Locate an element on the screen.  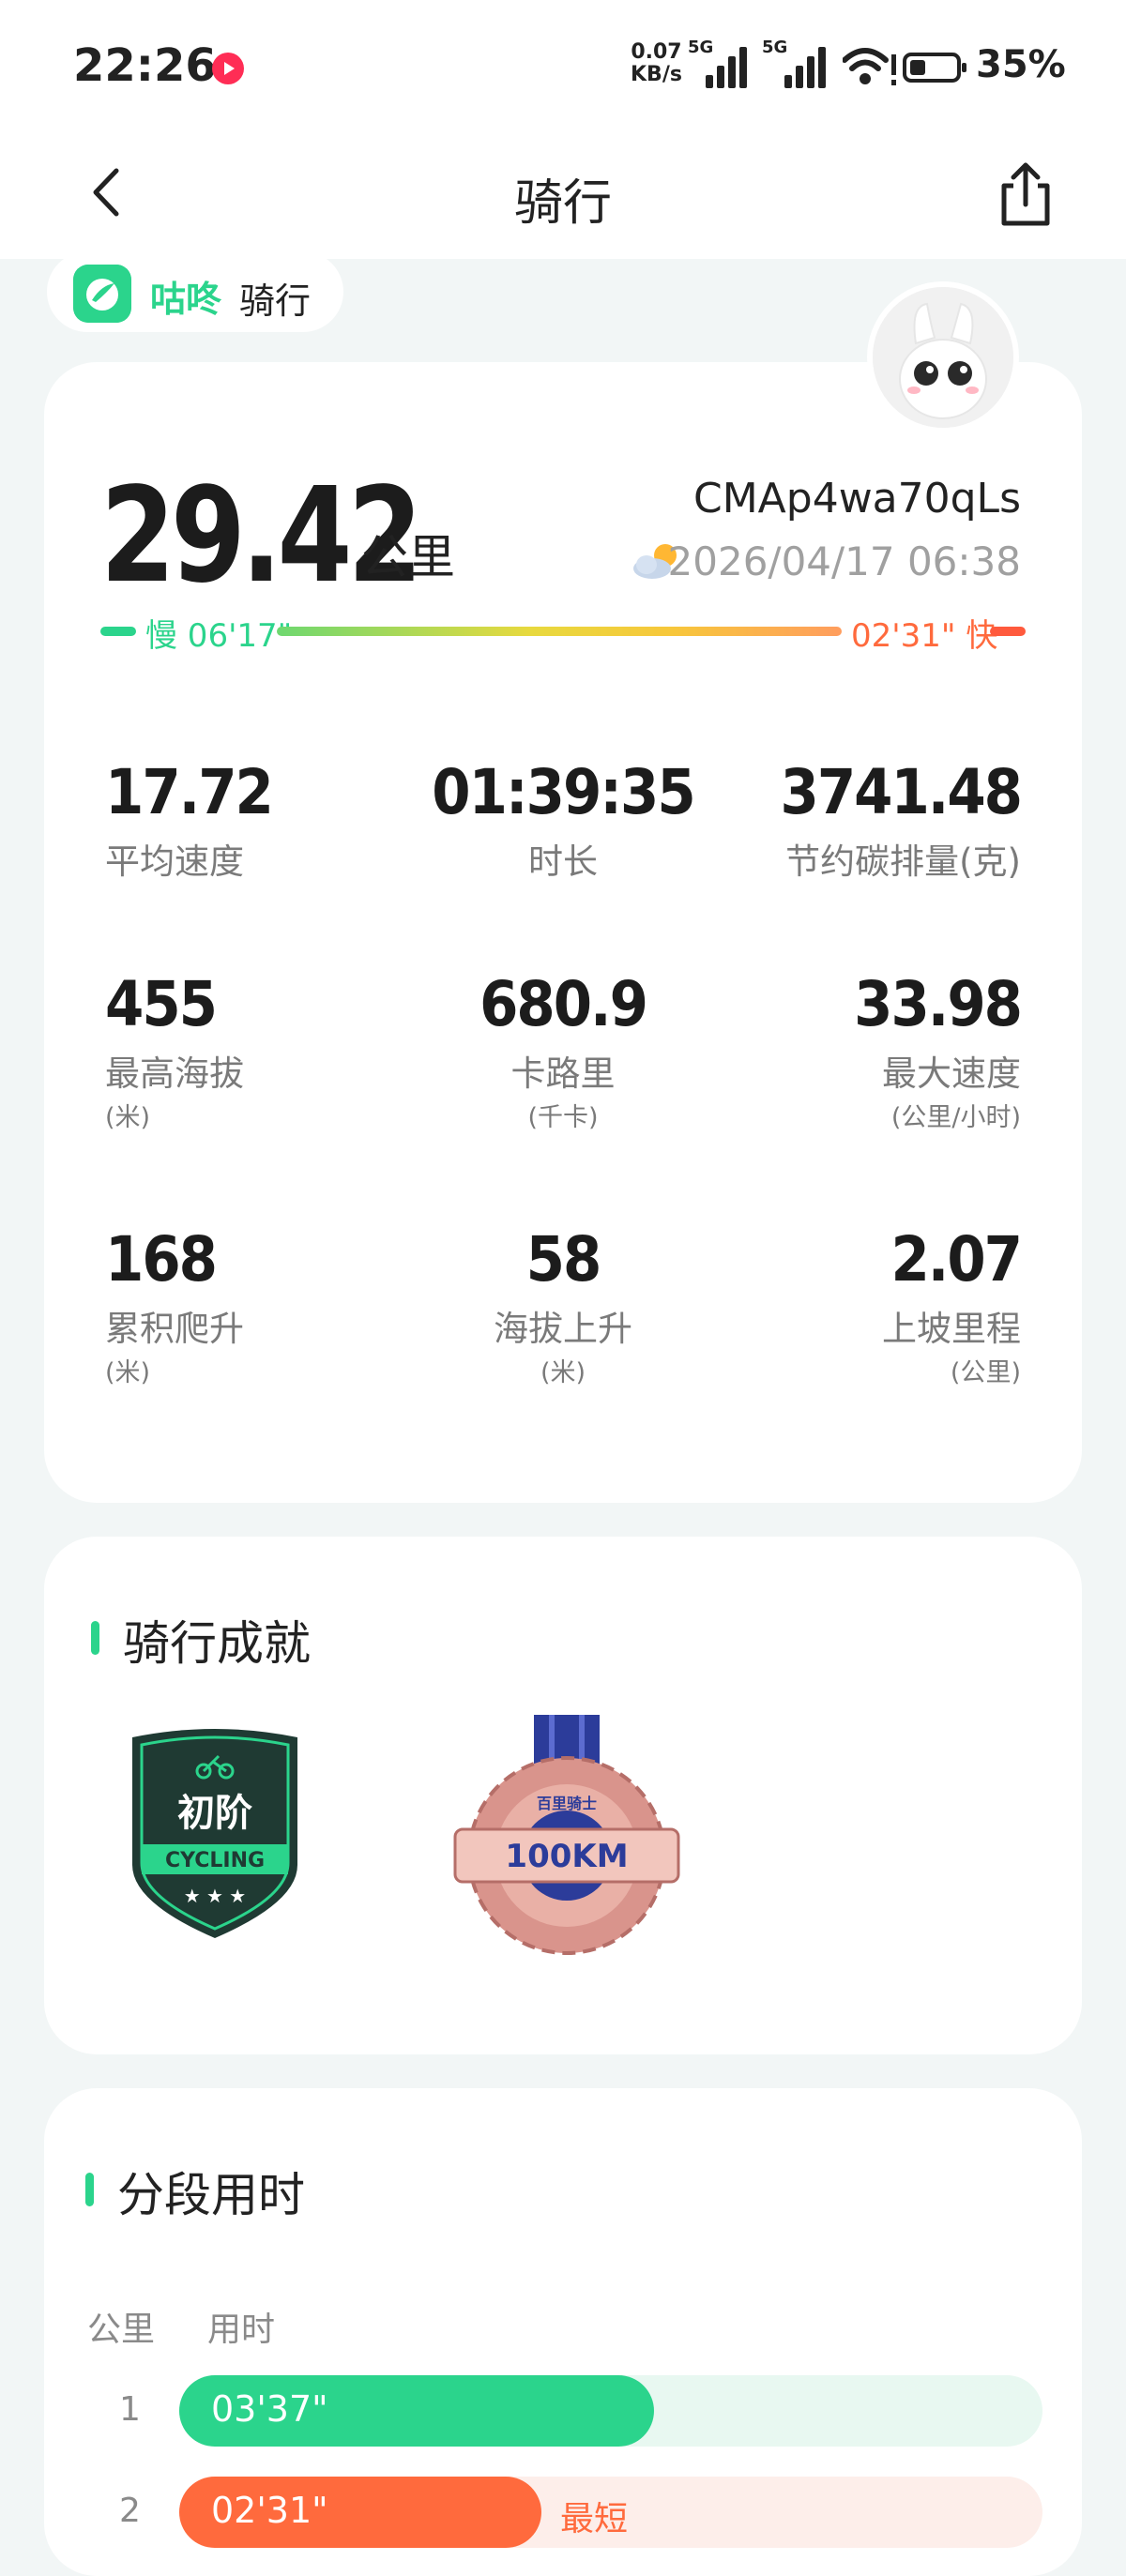
split-km: 2 is located at coordinates (130, 2511).